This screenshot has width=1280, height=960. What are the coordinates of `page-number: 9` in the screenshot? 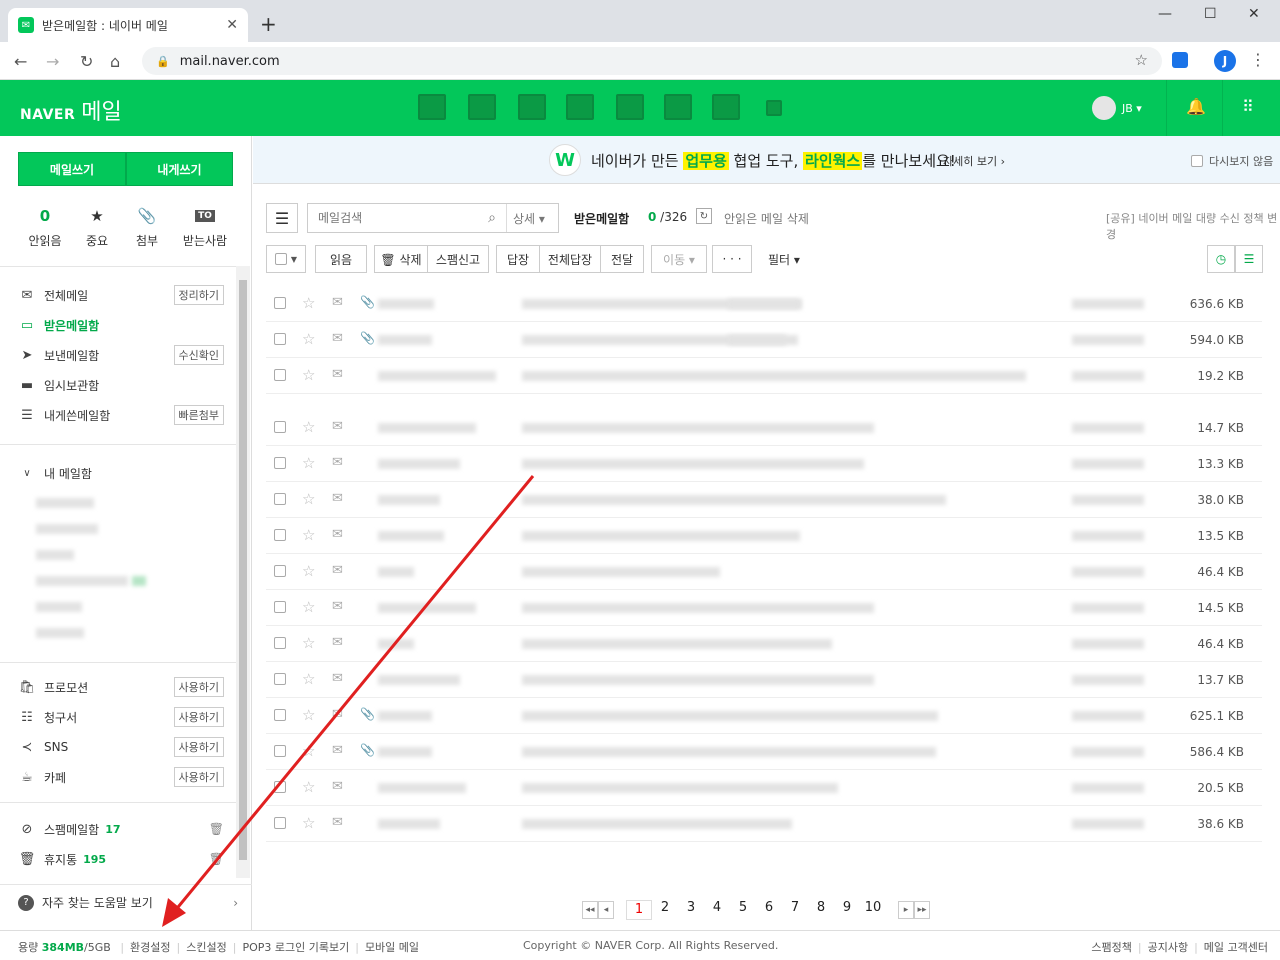 It's located at (847, 910).